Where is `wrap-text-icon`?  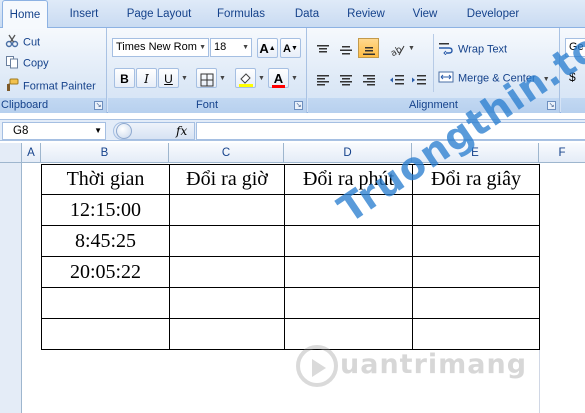
wrap-text-icon is located at coordinates (446, 49).